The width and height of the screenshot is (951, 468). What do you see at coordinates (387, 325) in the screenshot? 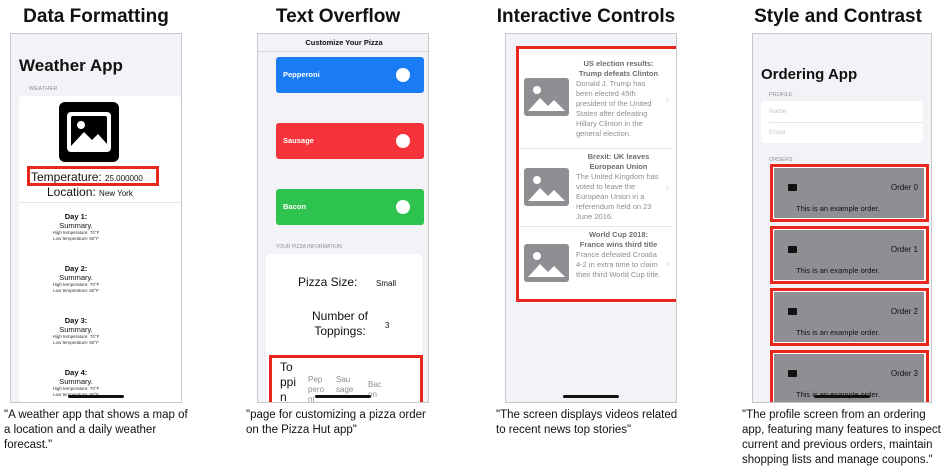
I see `number-of-toppings-value: 3` at bounding box center [387, 325].